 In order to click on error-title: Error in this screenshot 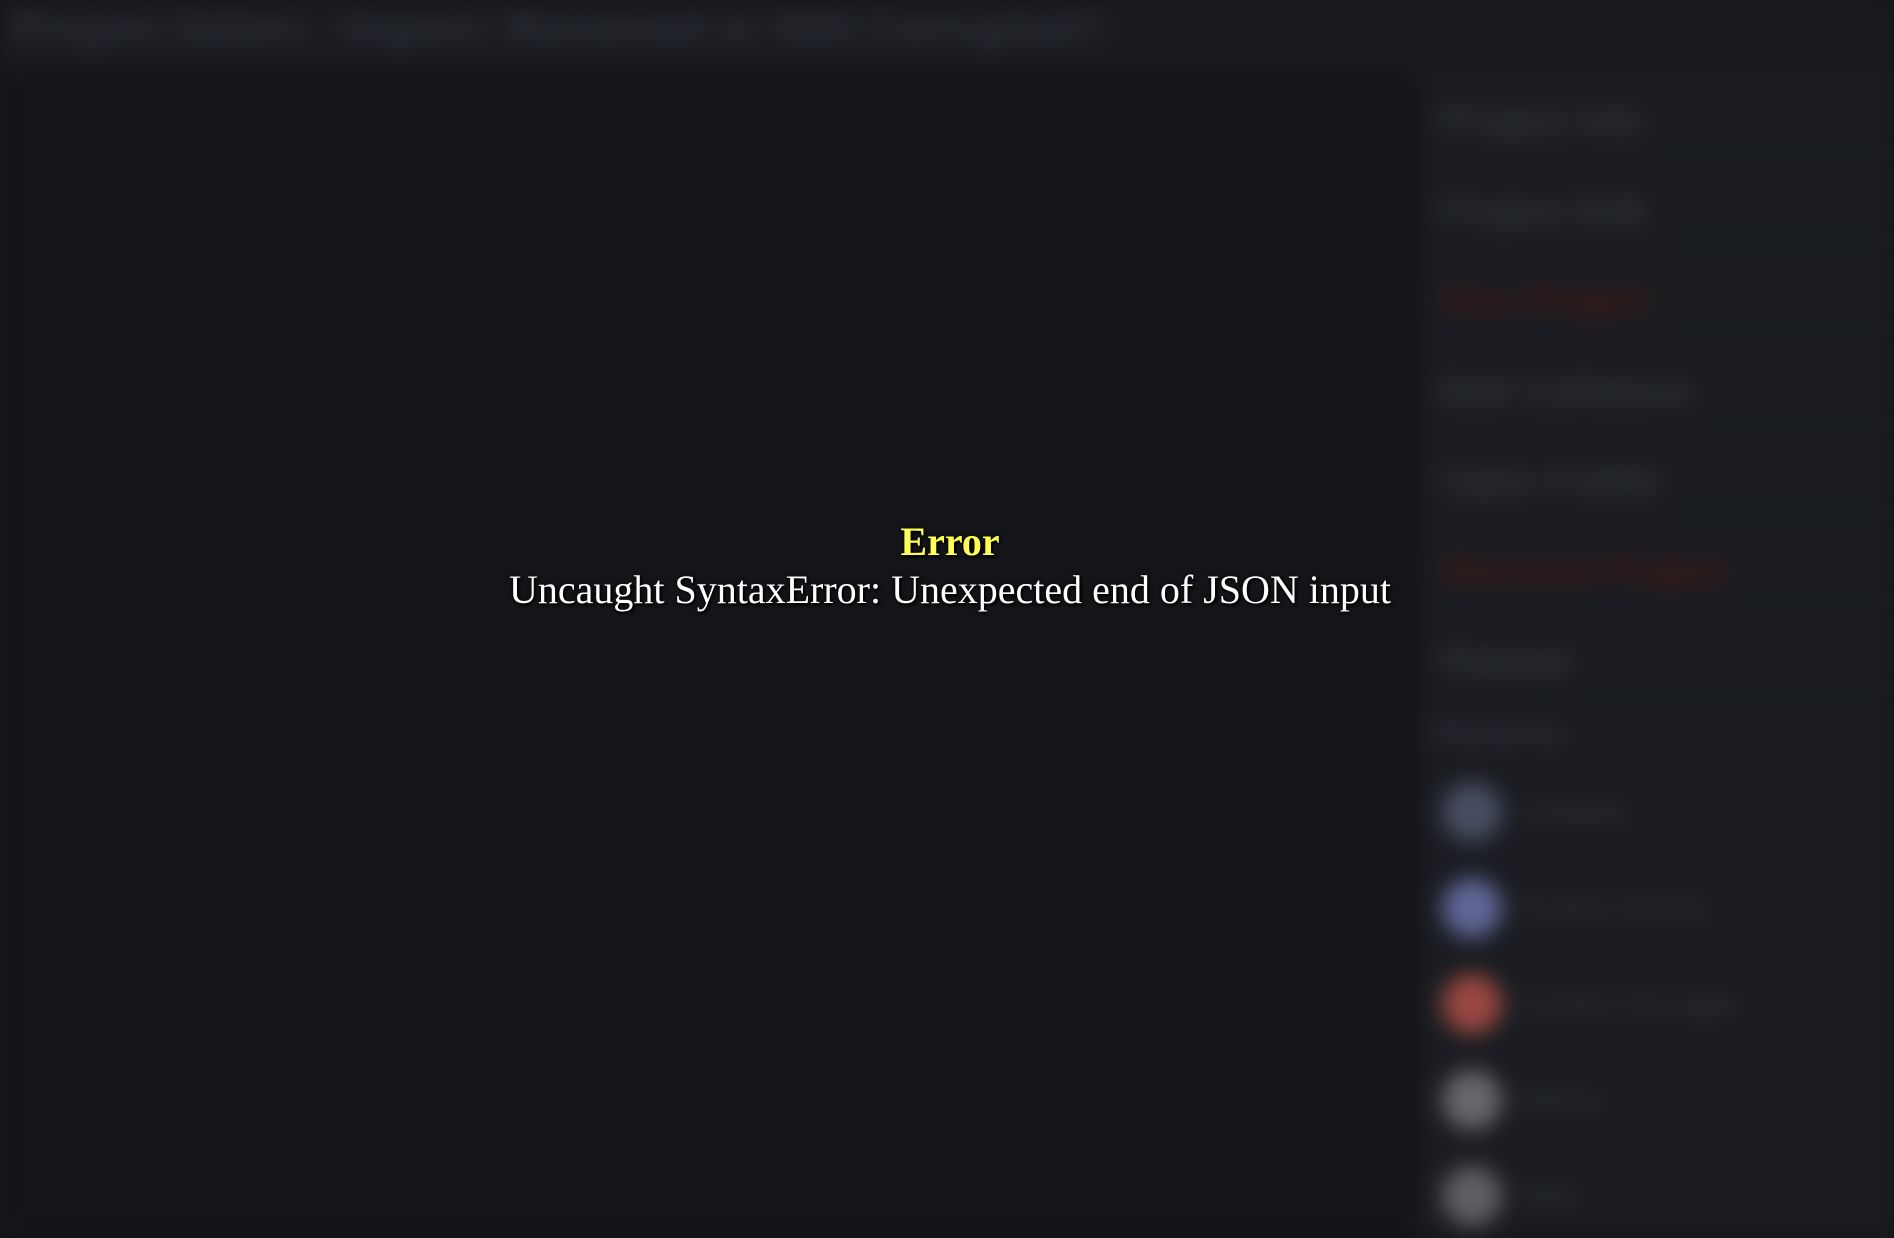, I will do `click(950, 541)`.